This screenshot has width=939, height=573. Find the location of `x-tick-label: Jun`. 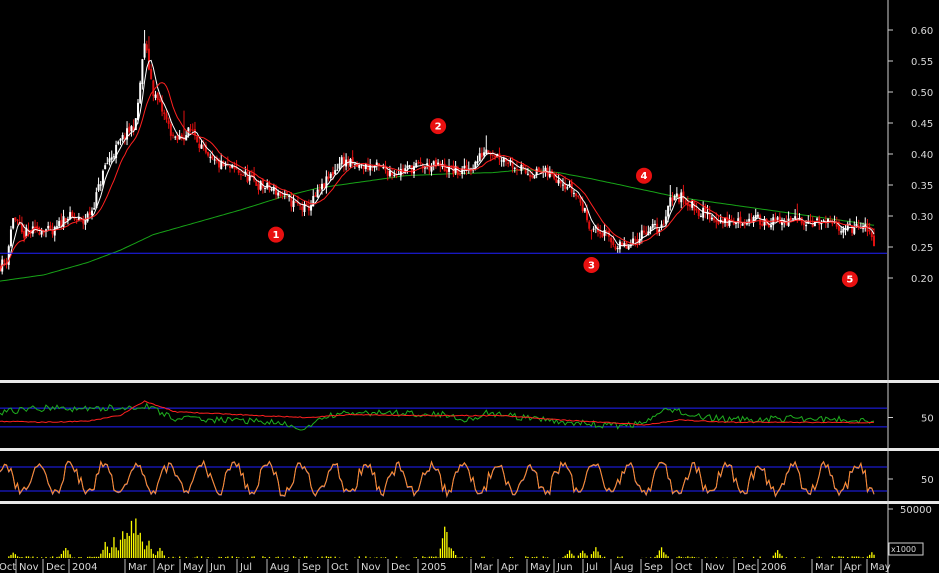

x-tick-label: Jun is located at coordinates (217, 567).